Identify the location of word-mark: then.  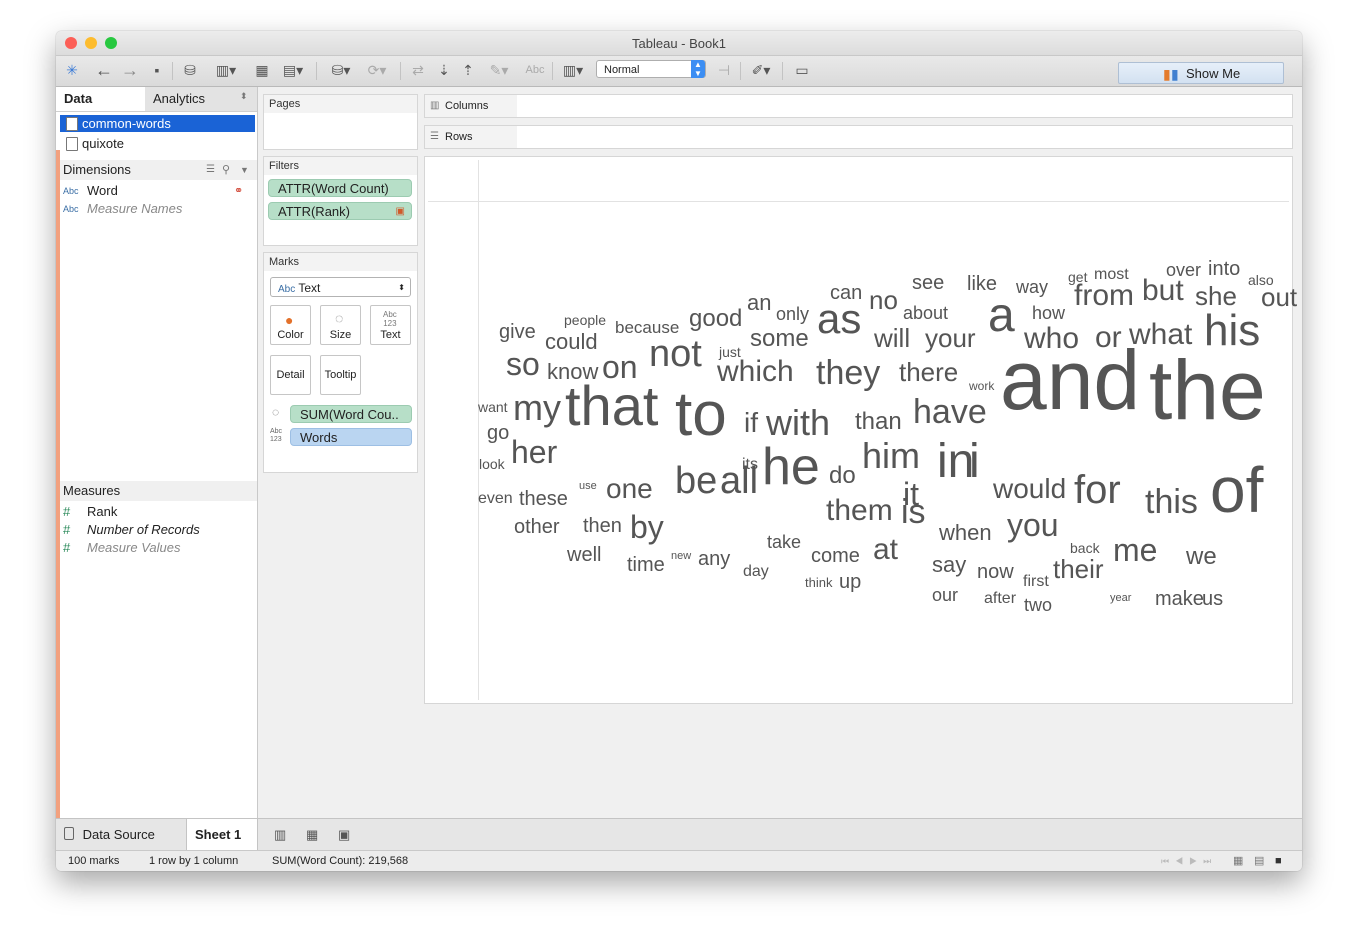
(602, 526).